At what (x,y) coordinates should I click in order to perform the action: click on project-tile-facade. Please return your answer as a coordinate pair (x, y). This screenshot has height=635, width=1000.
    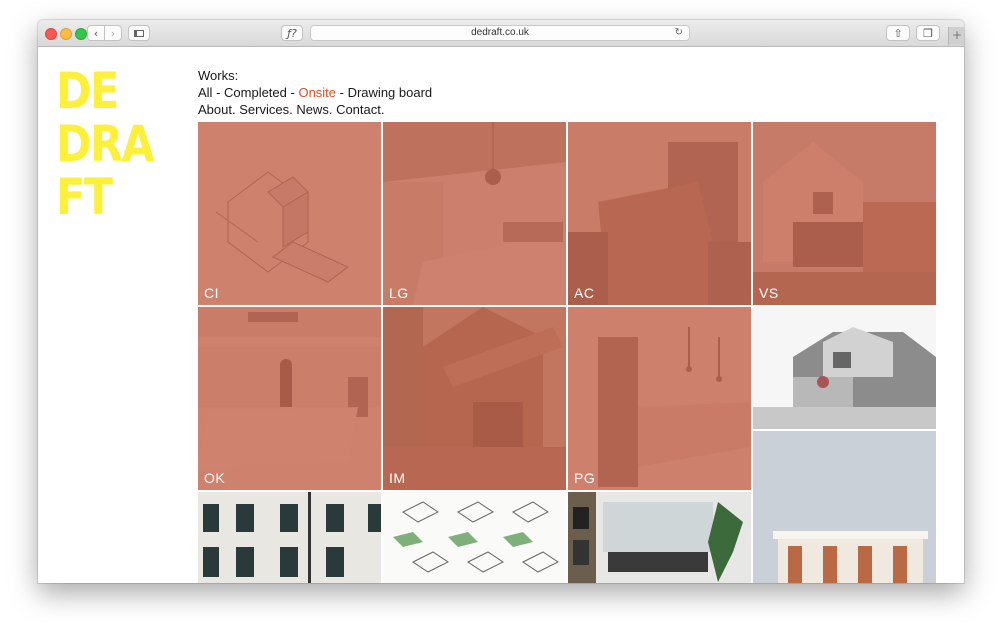
    Looking at the image, I should click on (844, 507).